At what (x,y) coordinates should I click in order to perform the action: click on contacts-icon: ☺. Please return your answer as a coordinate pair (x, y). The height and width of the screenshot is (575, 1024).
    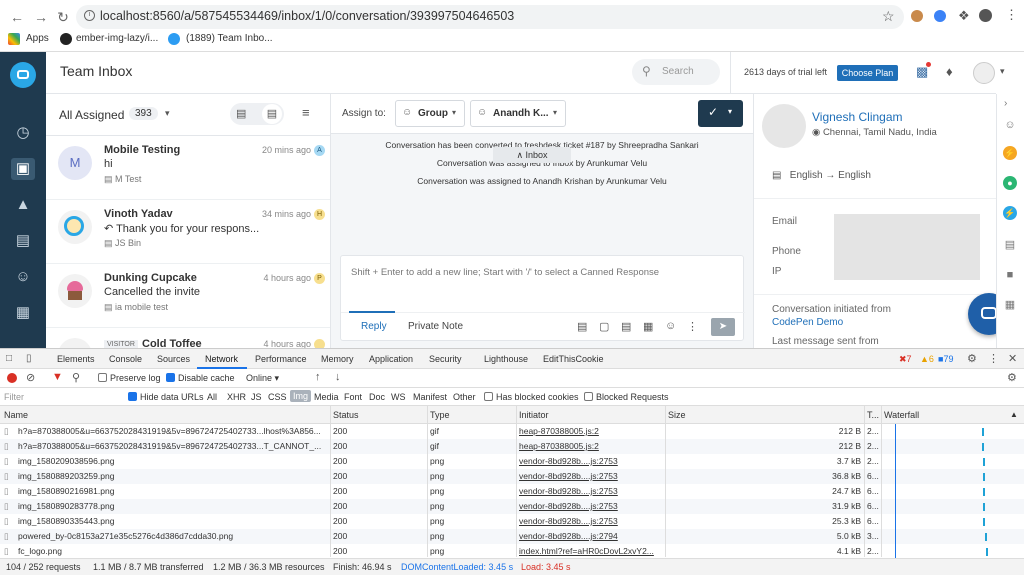
    Looking at the image, I should click on (23, 277).